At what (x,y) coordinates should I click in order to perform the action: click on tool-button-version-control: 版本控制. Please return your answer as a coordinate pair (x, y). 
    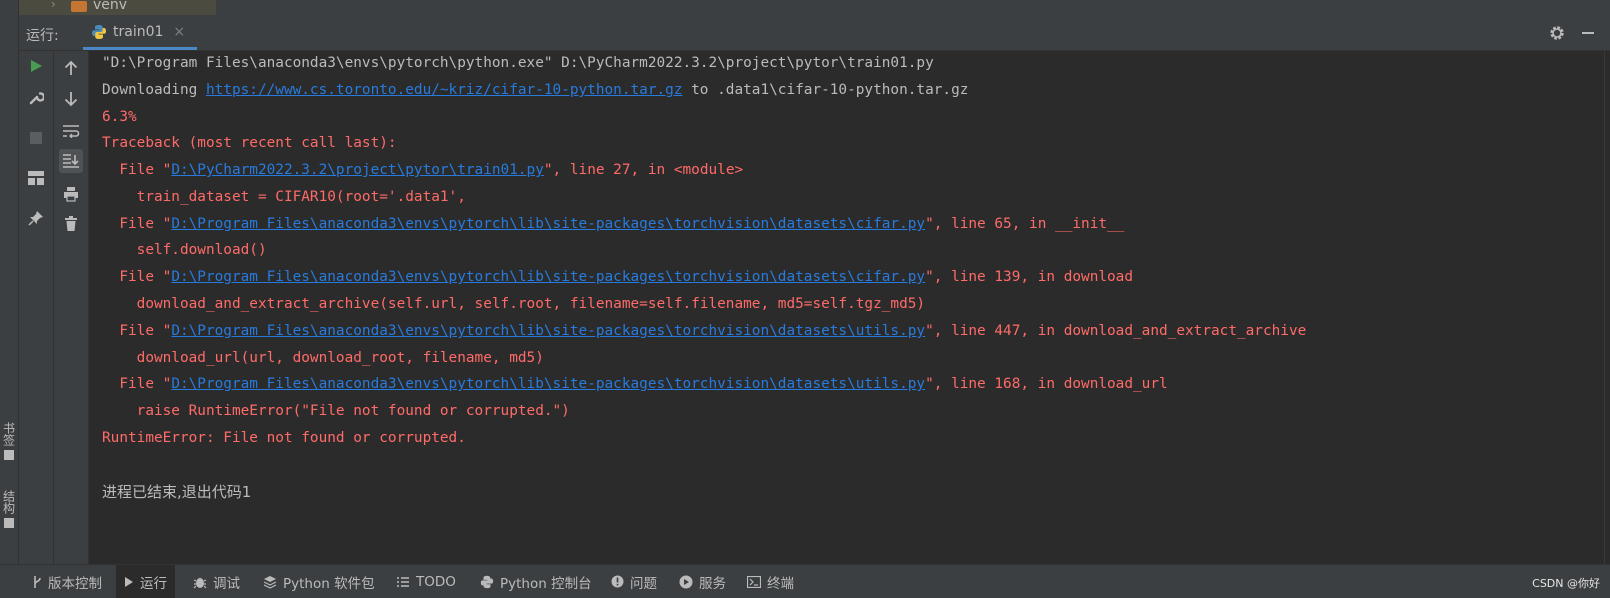
    Looking at the image, I should click on (67, 581).